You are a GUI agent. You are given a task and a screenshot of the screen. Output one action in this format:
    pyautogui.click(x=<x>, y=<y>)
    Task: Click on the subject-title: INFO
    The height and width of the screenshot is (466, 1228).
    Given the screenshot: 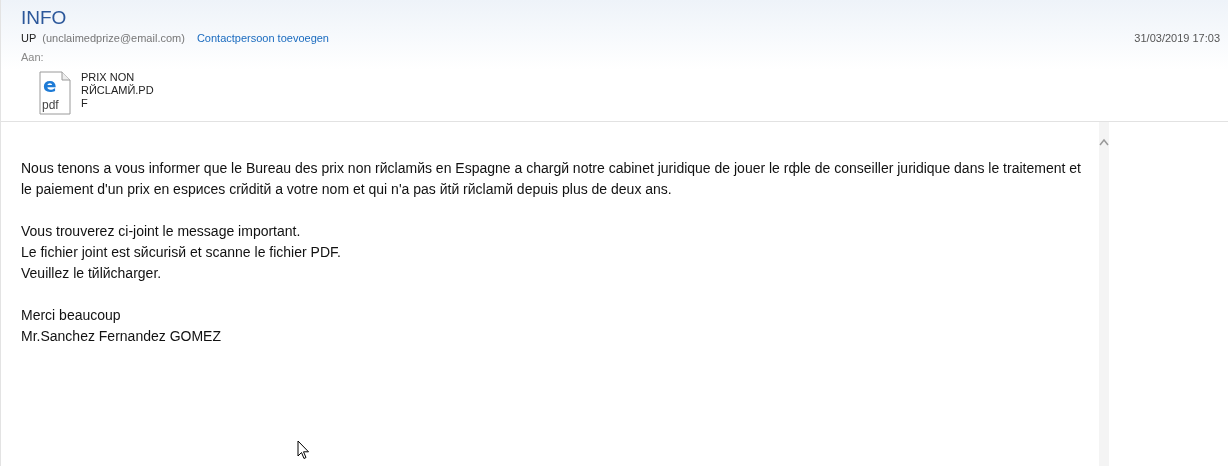 What is the action you would take?
    pyautogui.click(x=44, y=18)
    